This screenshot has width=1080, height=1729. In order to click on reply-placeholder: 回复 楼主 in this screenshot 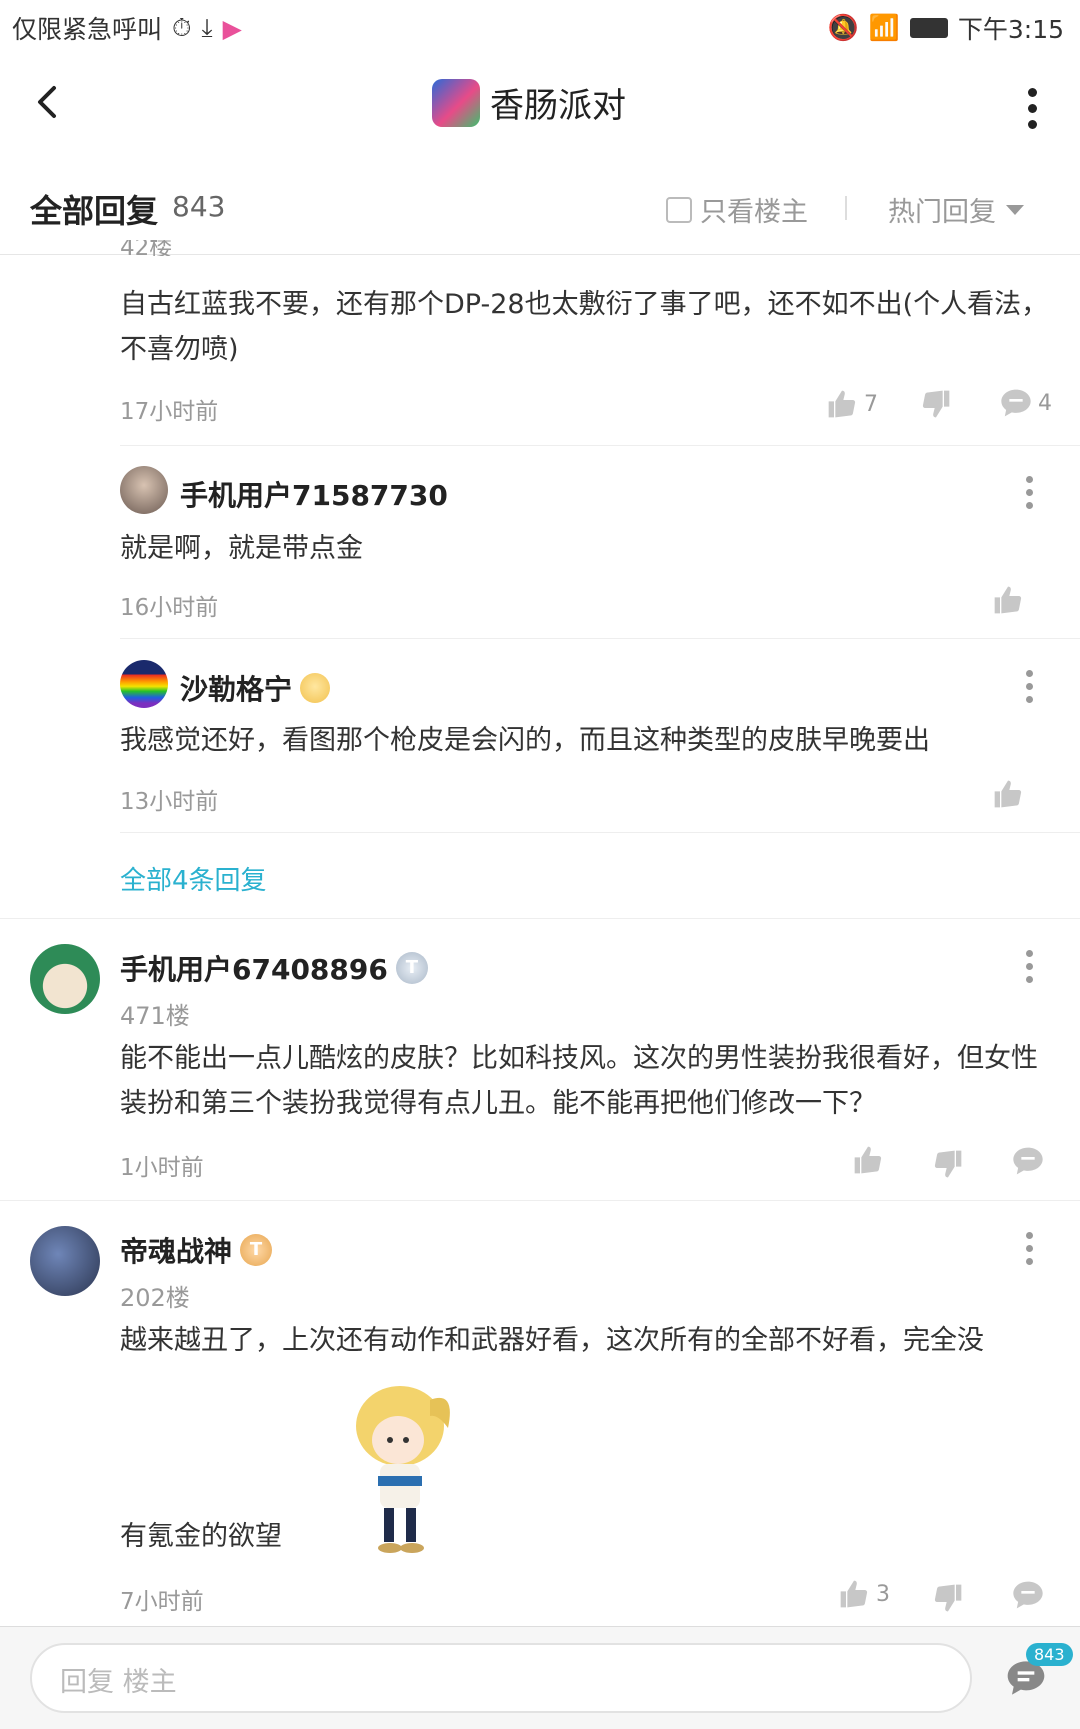, I will do `click(118, 1682)`.